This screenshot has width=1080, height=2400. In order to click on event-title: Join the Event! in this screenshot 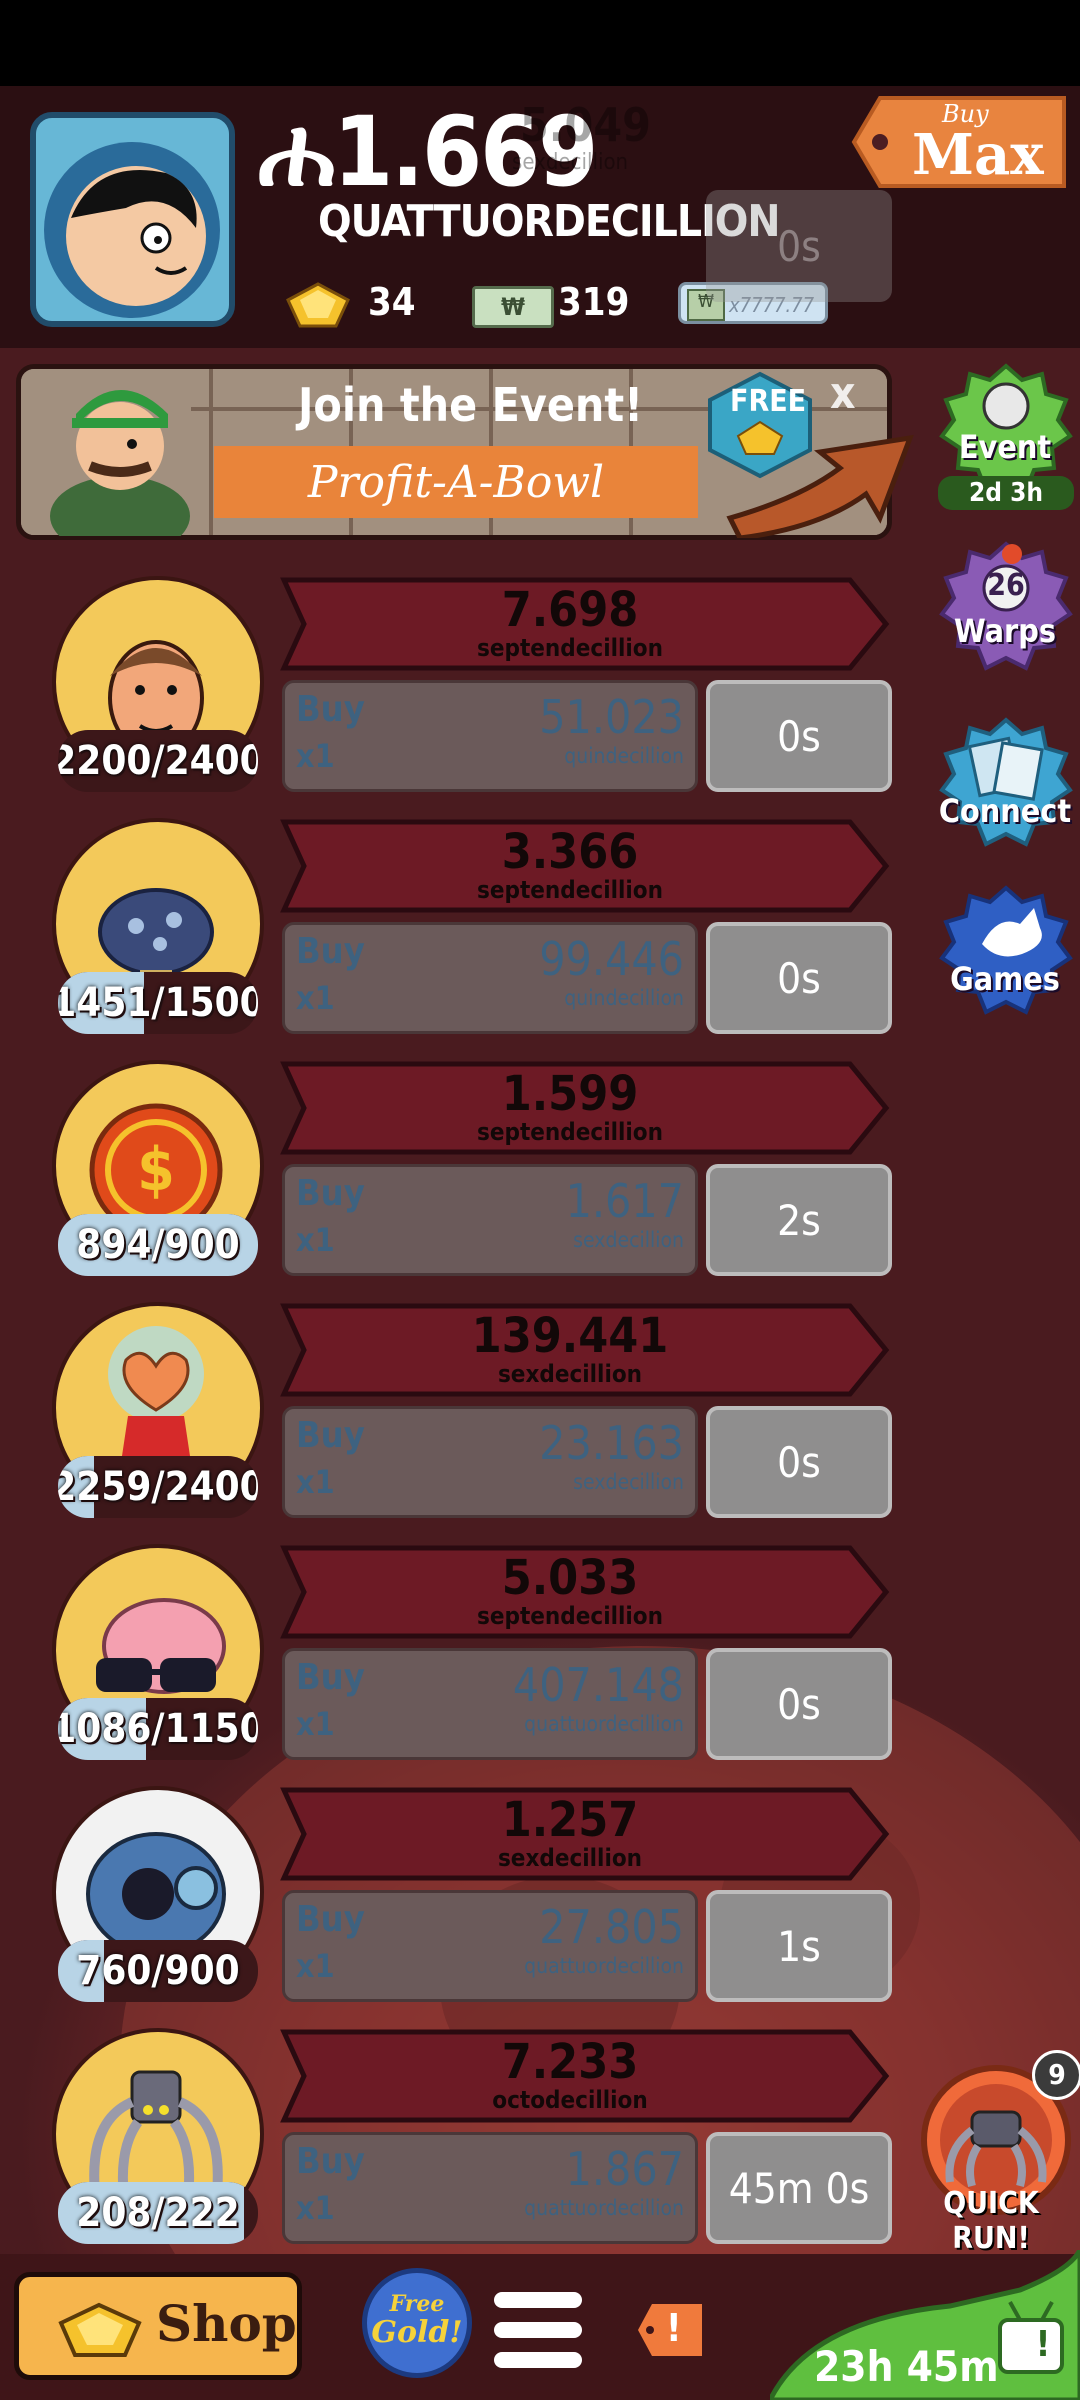, I will do `click(471, 405)`.